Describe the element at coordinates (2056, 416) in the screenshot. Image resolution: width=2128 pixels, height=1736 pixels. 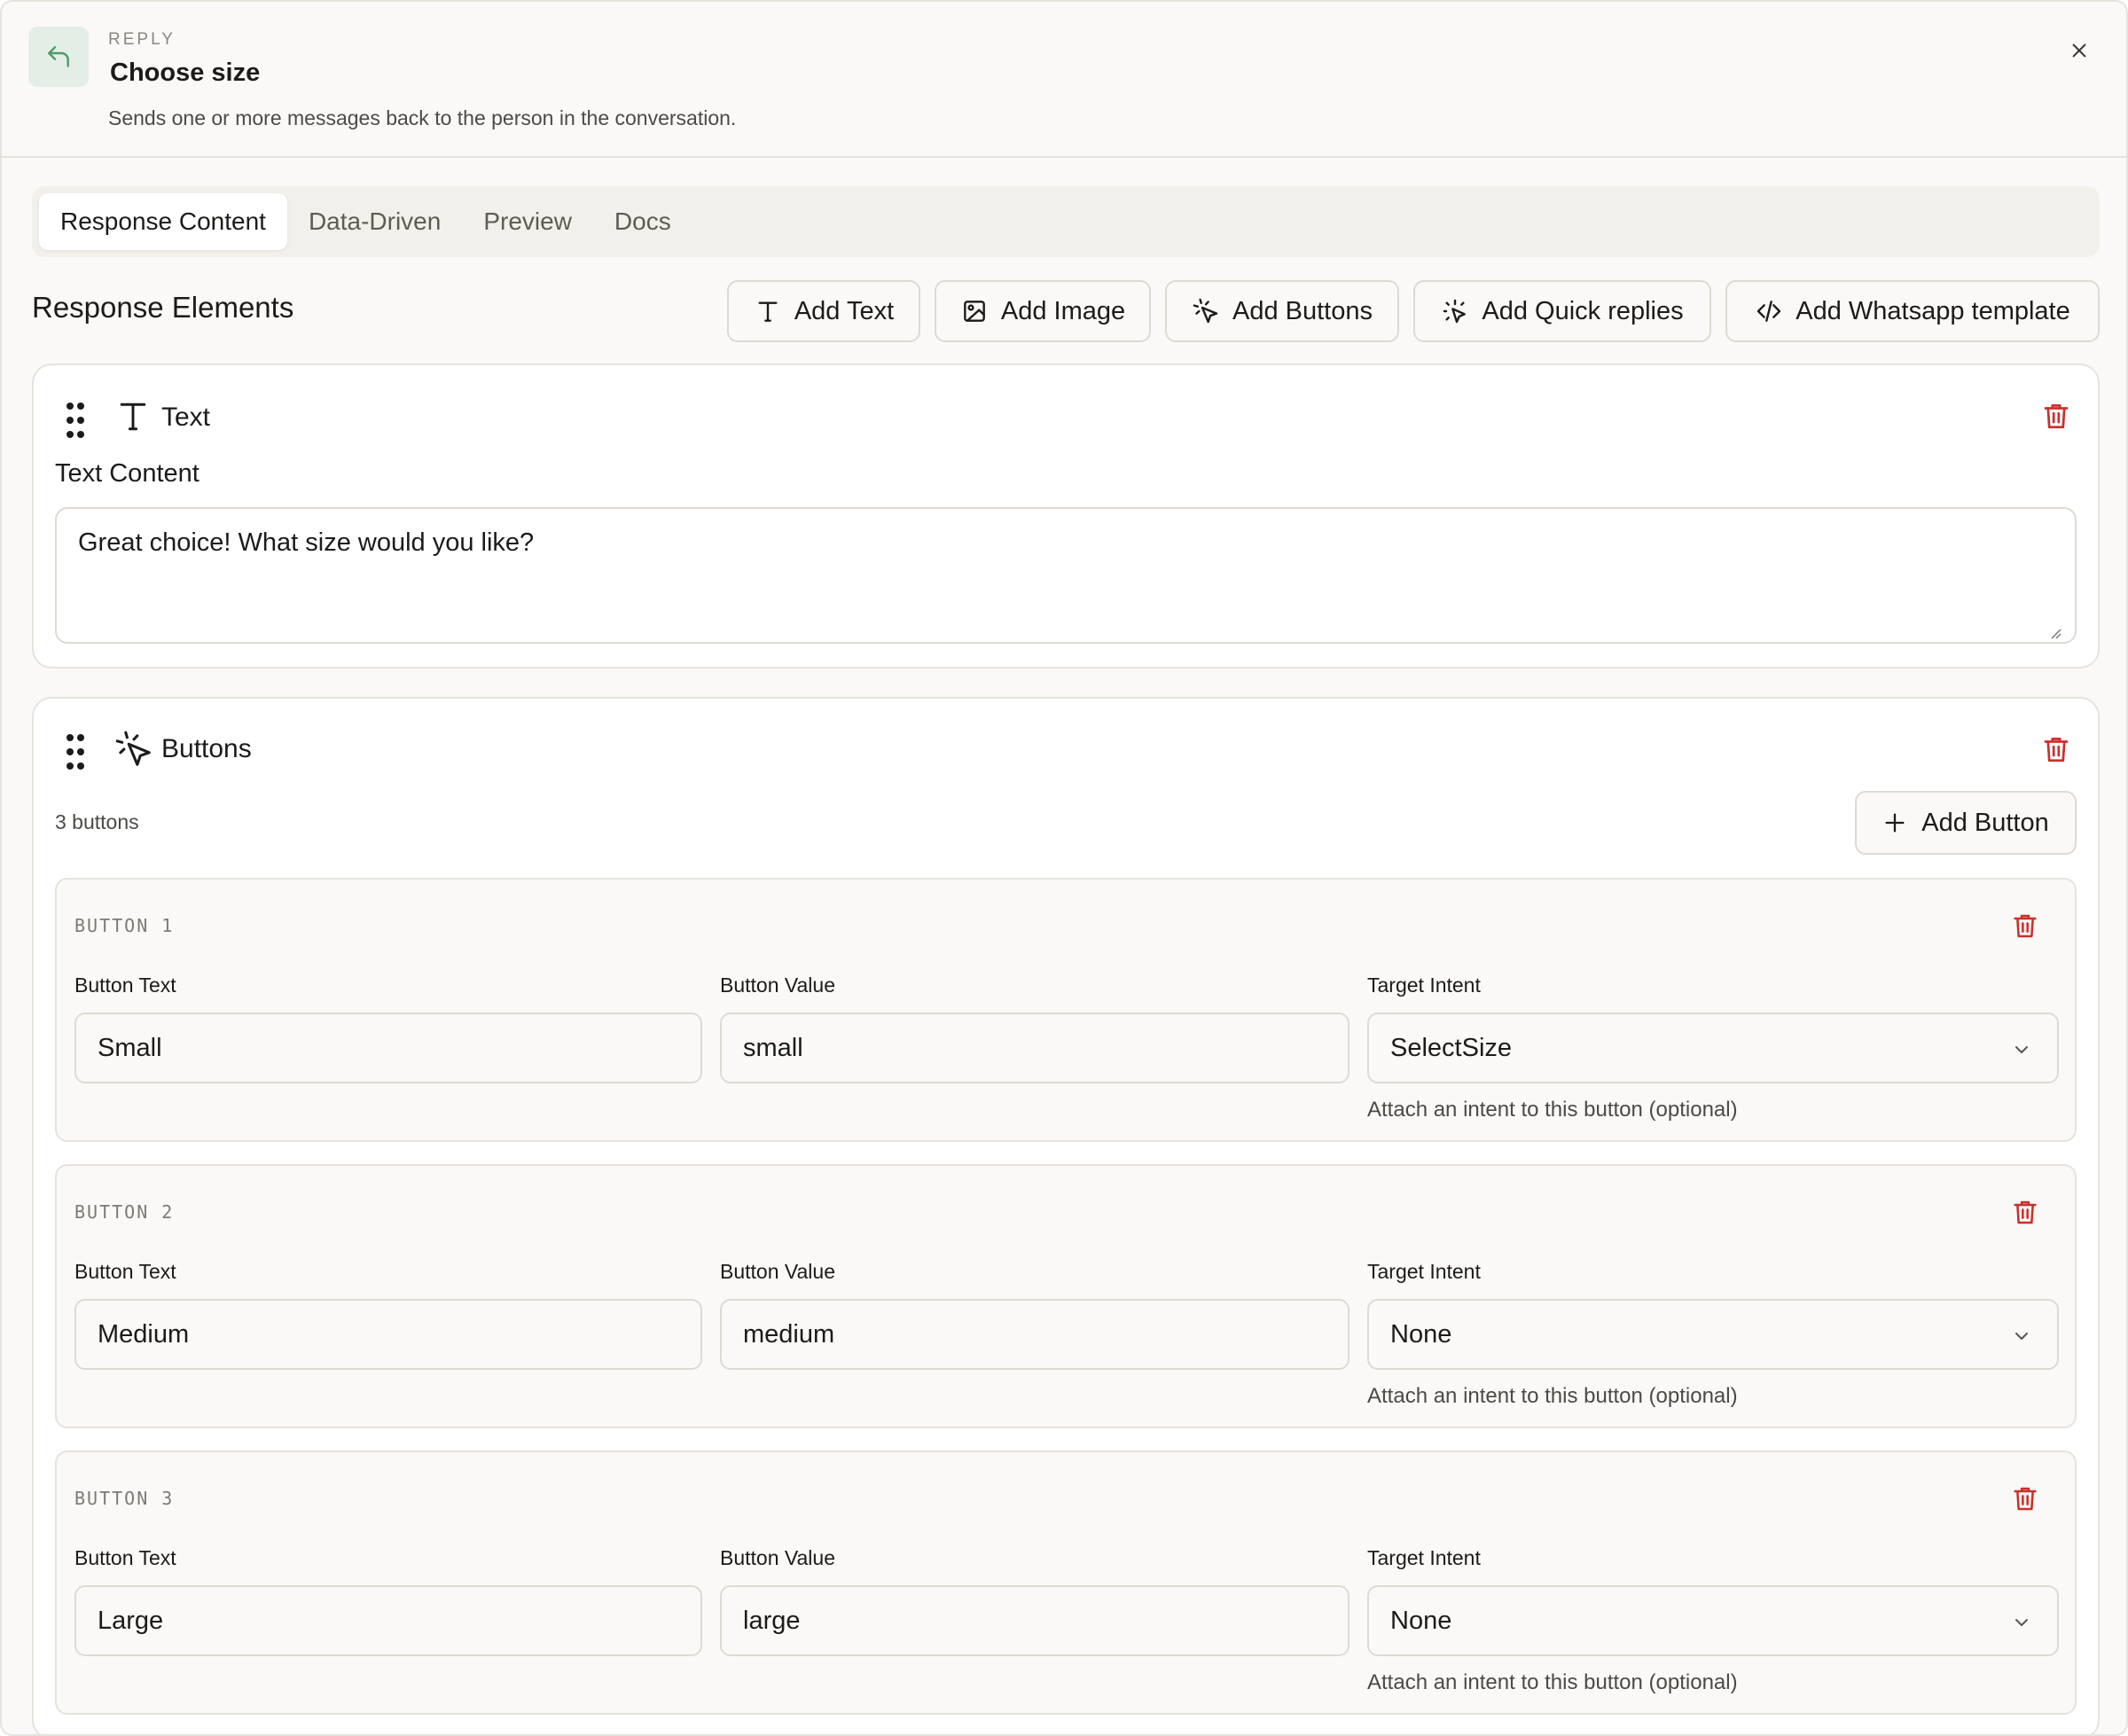
I see `delete-text-element-icon` at that location.